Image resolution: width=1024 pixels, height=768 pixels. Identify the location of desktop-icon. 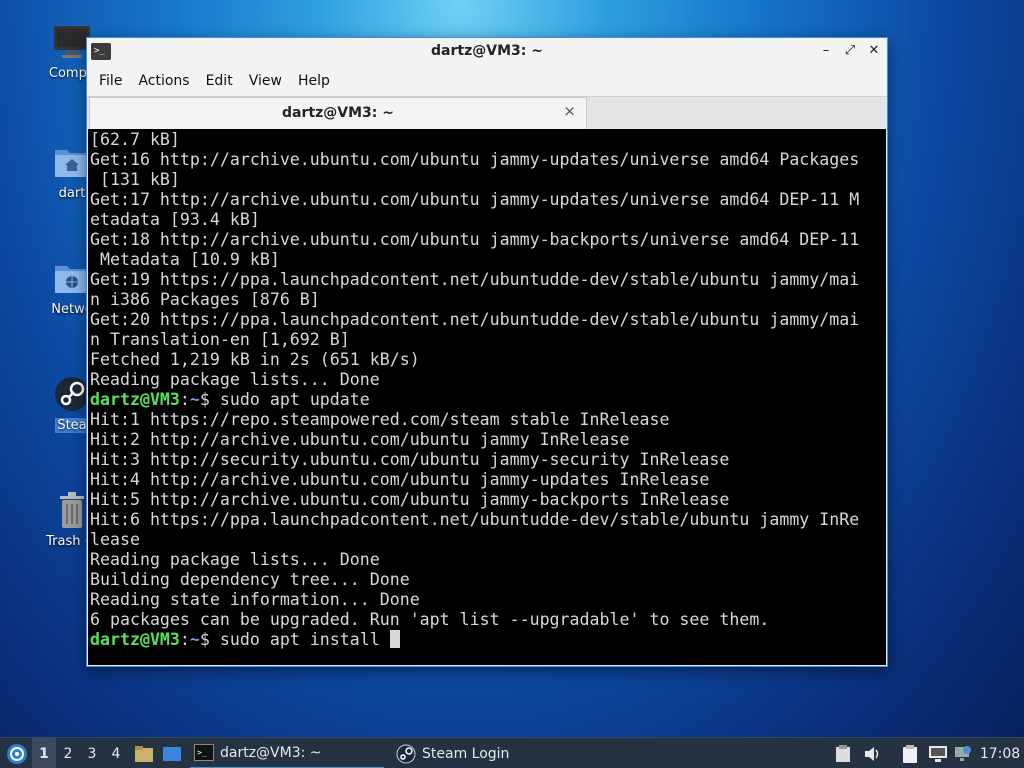
(172, 753).